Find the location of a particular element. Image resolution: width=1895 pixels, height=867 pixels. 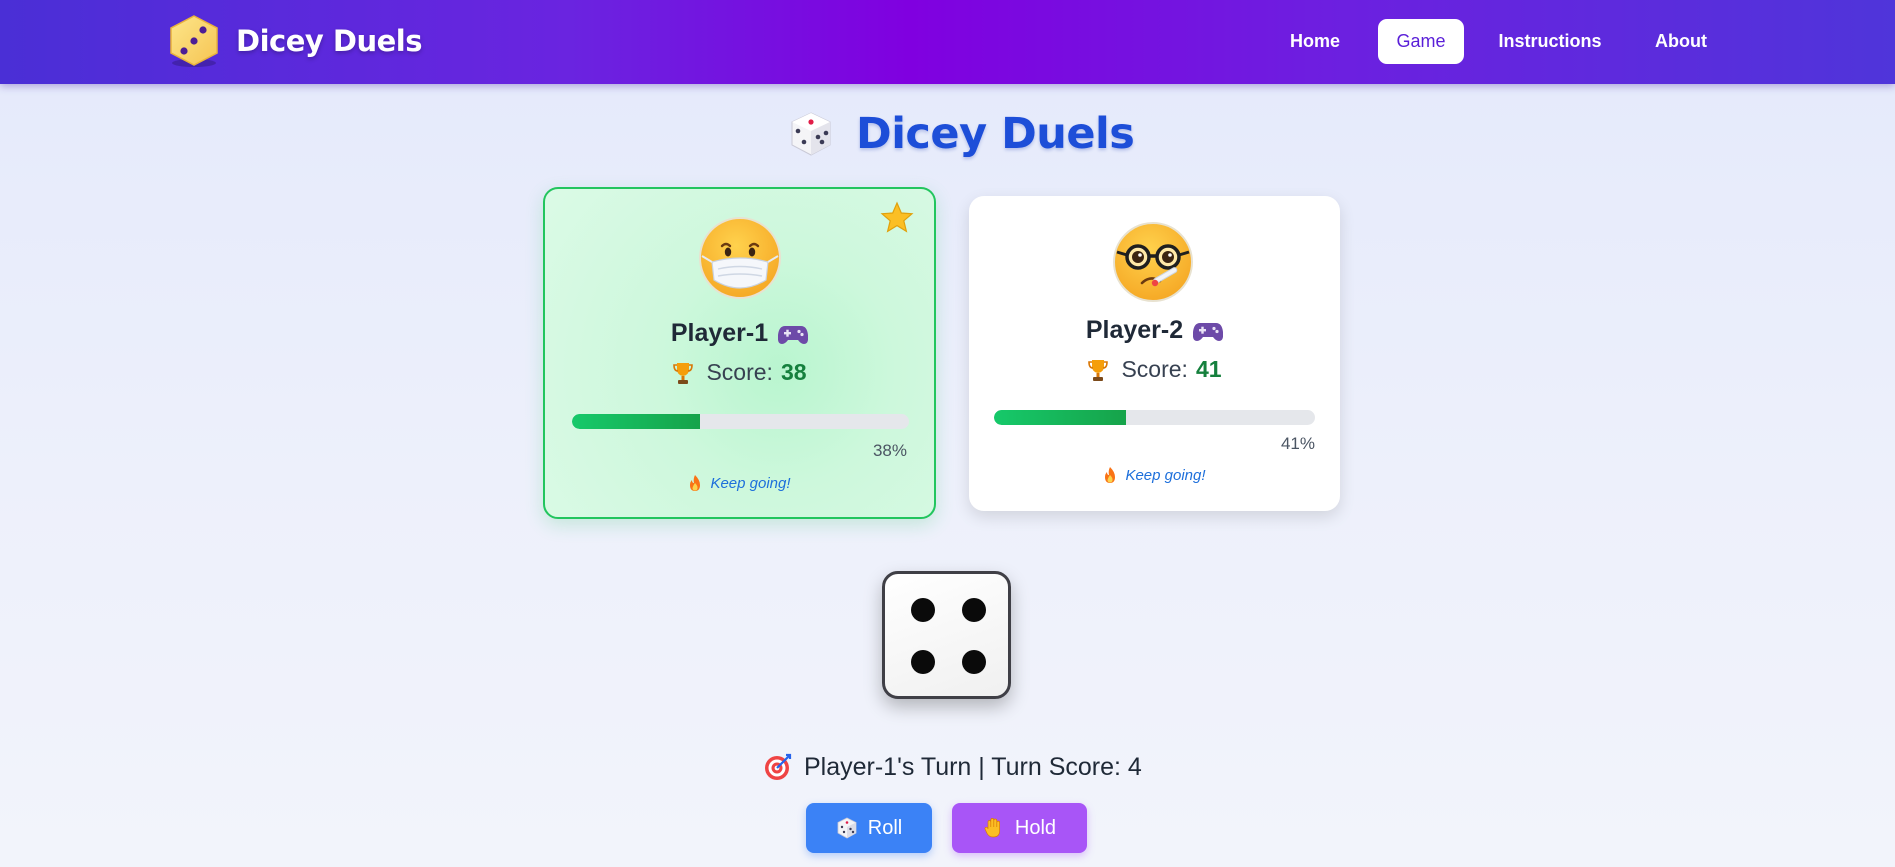

score-progress-label: 38% is located at coordinates (889, 450).